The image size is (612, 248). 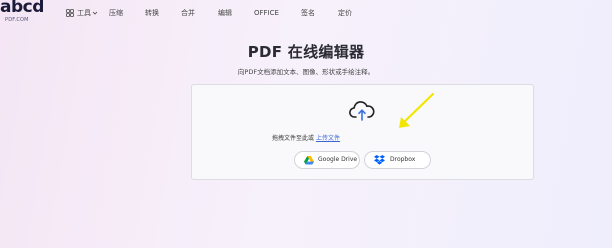 I want to click on nav-item-pricing: 定价, so click(x=345, y=13).